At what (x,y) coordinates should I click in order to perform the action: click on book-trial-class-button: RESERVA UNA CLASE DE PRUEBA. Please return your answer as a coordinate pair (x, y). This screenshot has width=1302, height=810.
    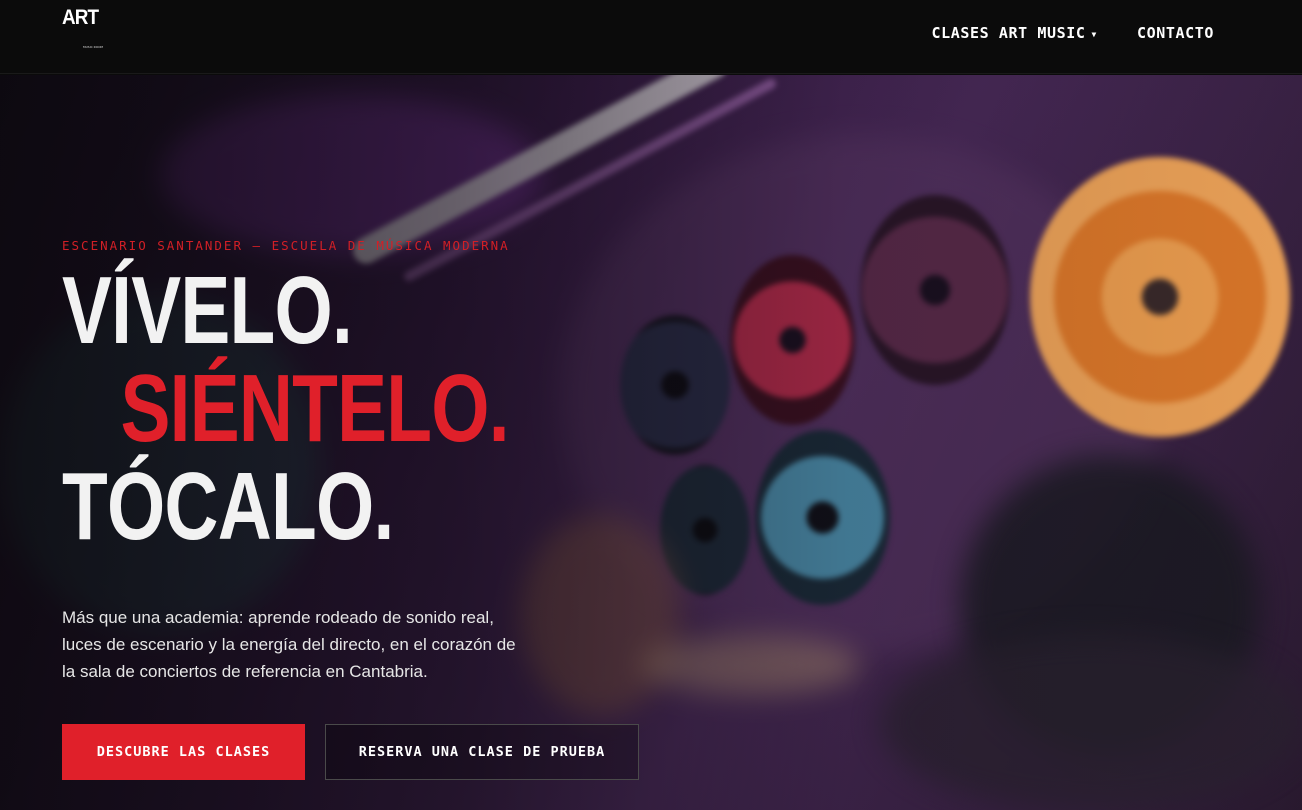
    Looking at the image, I should click on (482, 752).